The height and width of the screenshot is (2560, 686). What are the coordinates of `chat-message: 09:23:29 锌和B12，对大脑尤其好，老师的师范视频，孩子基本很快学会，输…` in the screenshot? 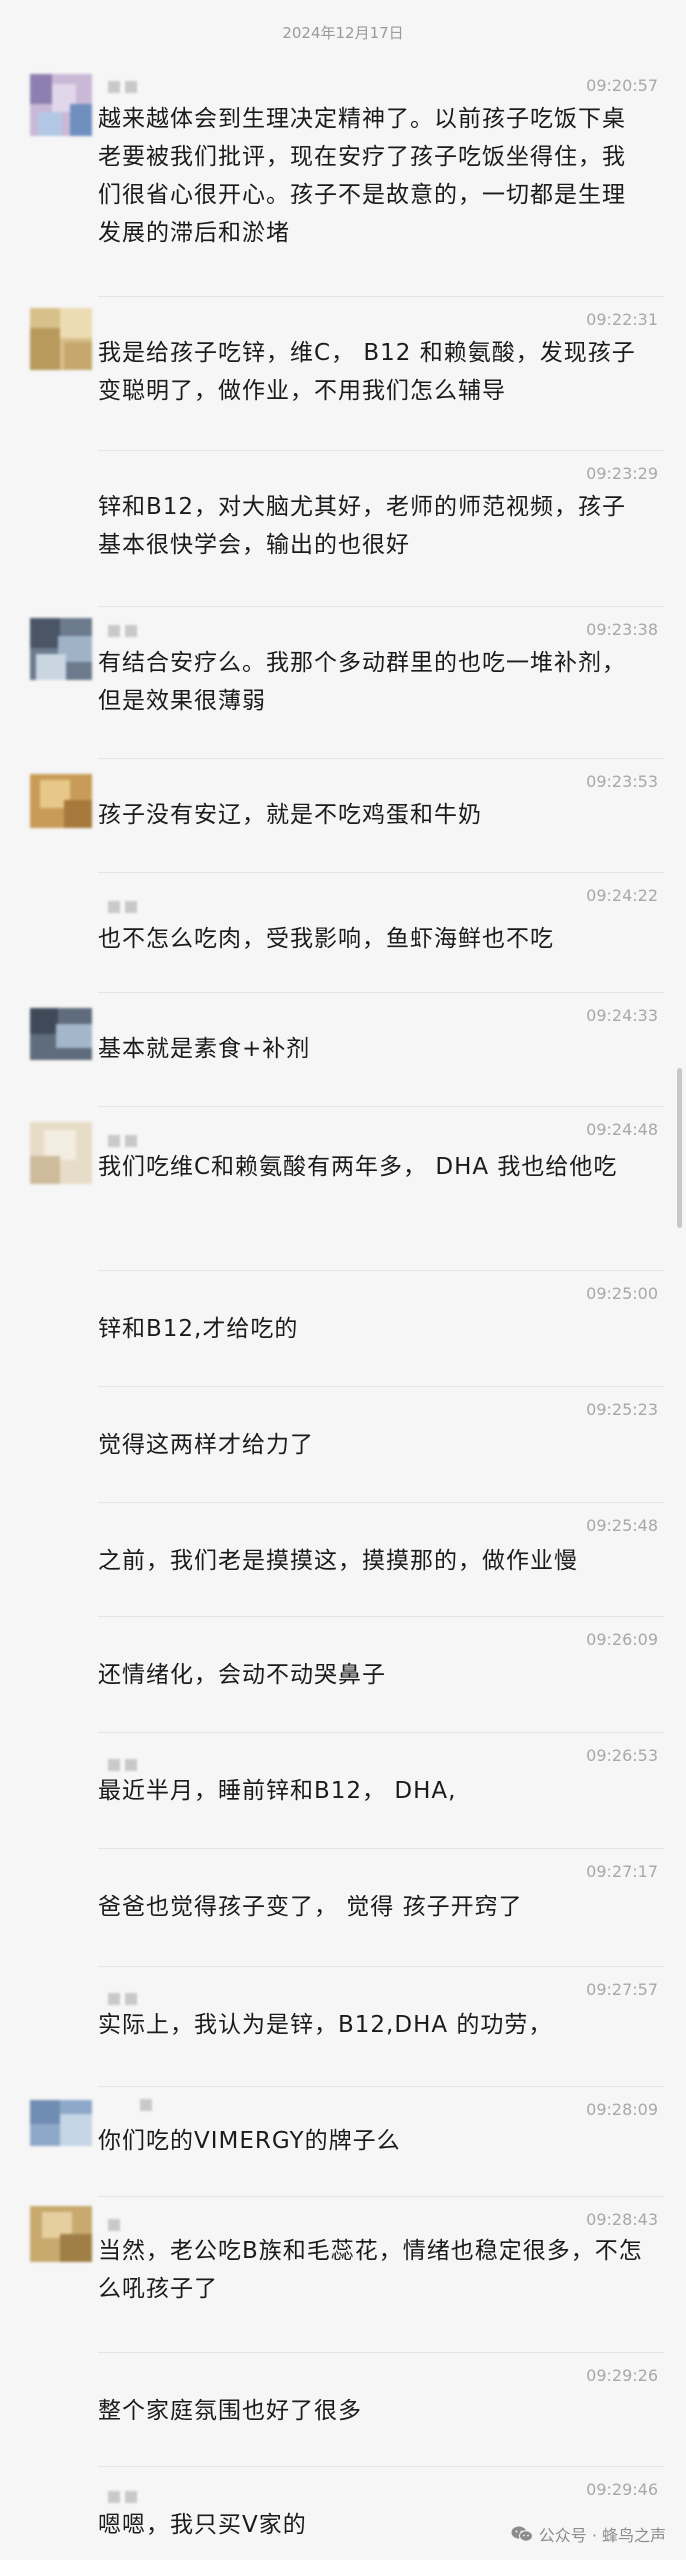 It's located at (343, 516).